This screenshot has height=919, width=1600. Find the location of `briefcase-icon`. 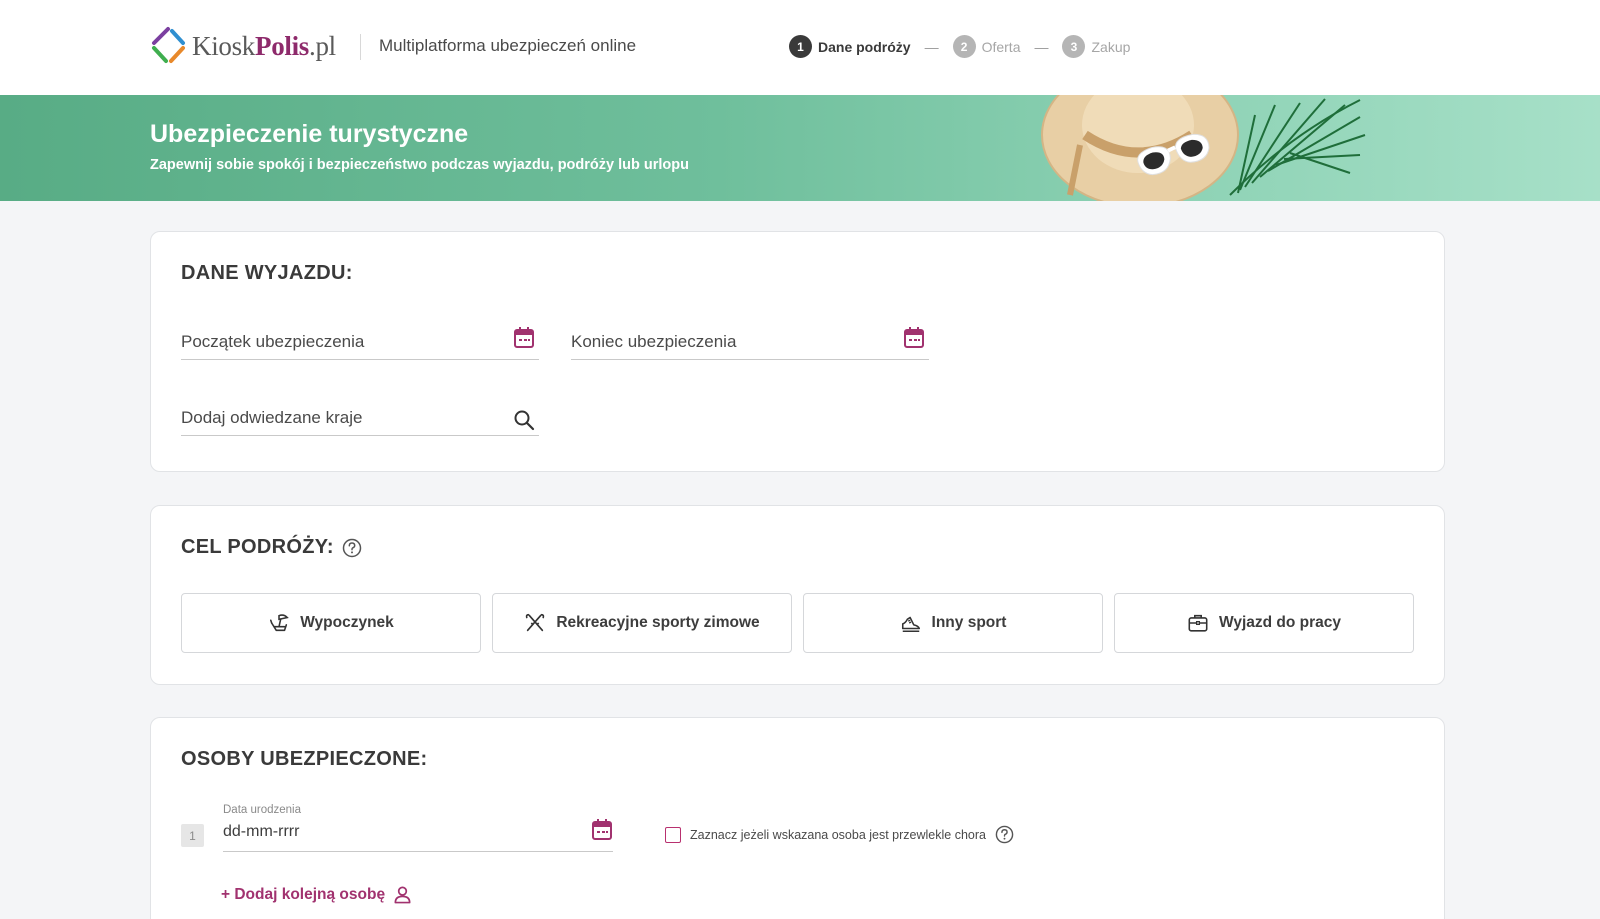

briefcase-icon is located at coordinates (1198, 623).